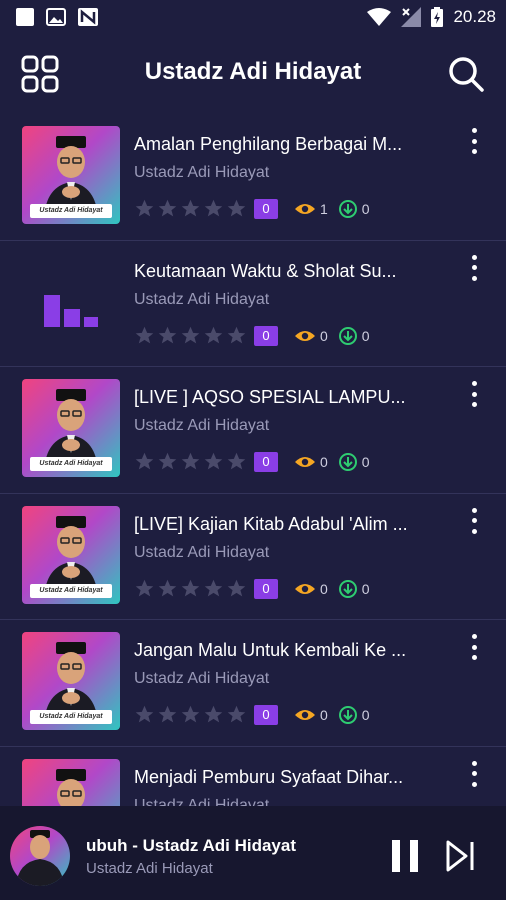  What do you see at coordinates (253, 17) in the screenshot?
I see `status-bar: 20.28` at bounding box center [253, 17].